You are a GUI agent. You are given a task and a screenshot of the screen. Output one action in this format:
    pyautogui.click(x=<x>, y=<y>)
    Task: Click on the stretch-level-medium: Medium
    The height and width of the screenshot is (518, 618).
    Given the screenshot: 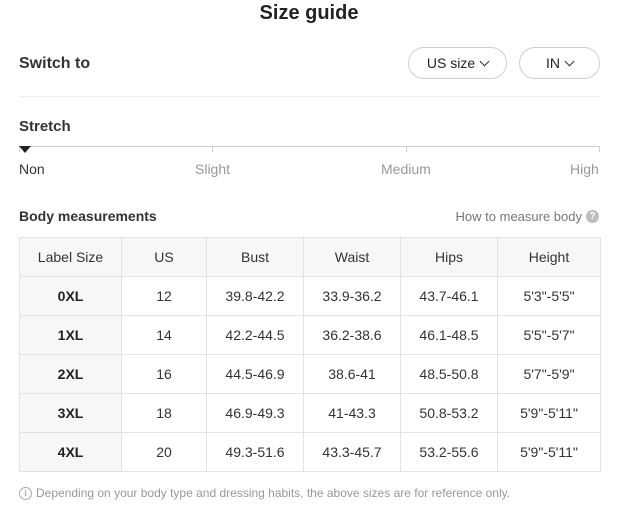 What is the action you would take?
    pyautogui.click(x=406, y=169)
    